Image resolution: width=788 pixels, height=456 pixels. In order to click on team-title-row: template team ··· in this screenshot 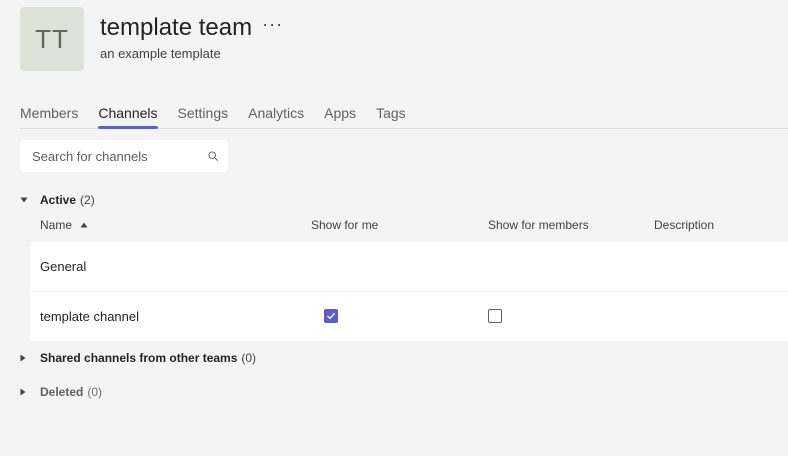, I will do `click(191, 28)`.